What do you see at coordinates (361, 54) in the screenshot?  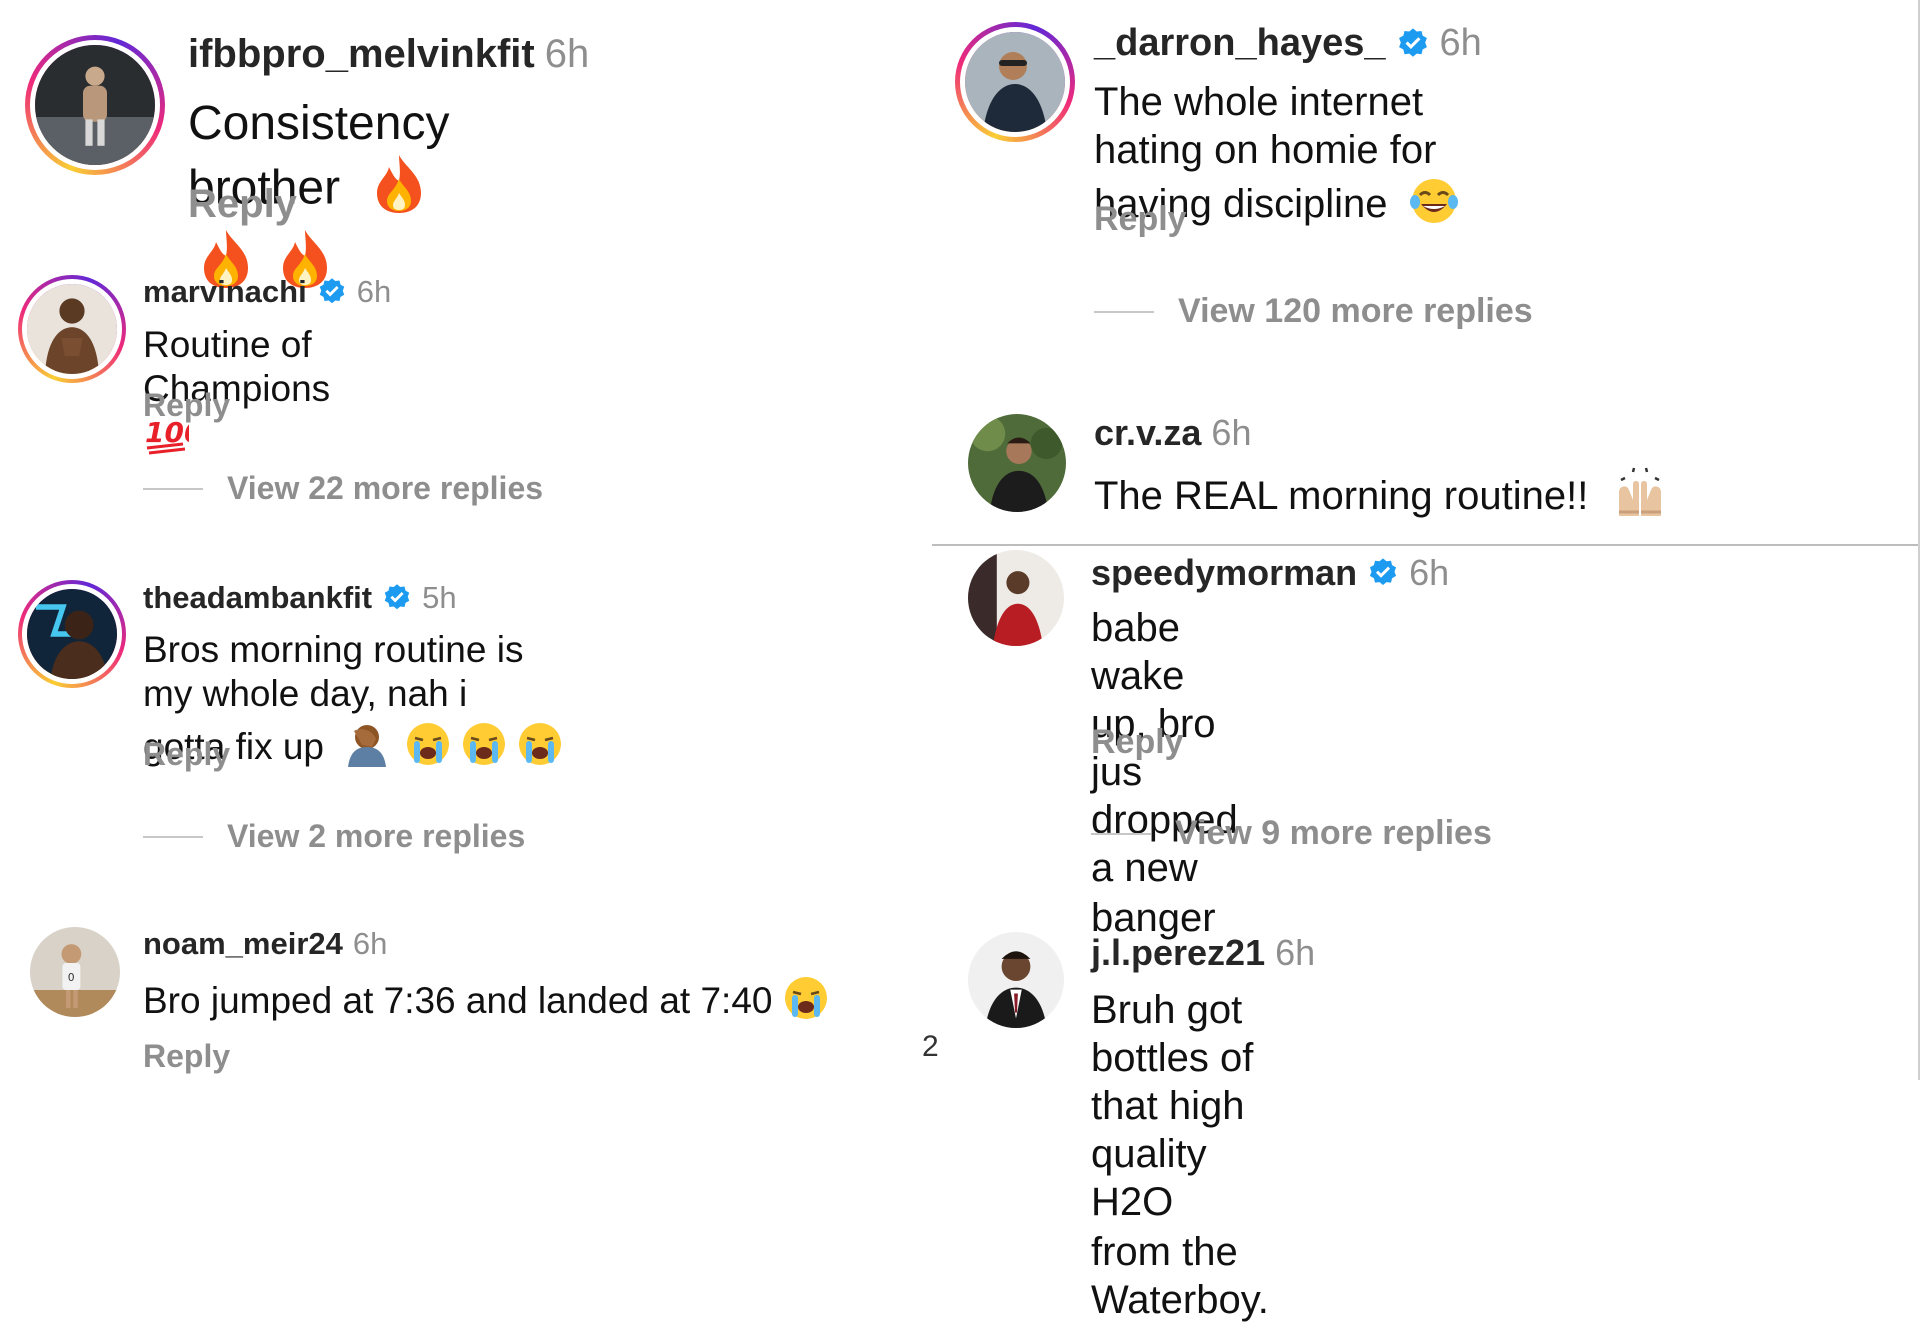 I see `username: ifbbpro_melvinkfit` at bounding box center [361, 54].